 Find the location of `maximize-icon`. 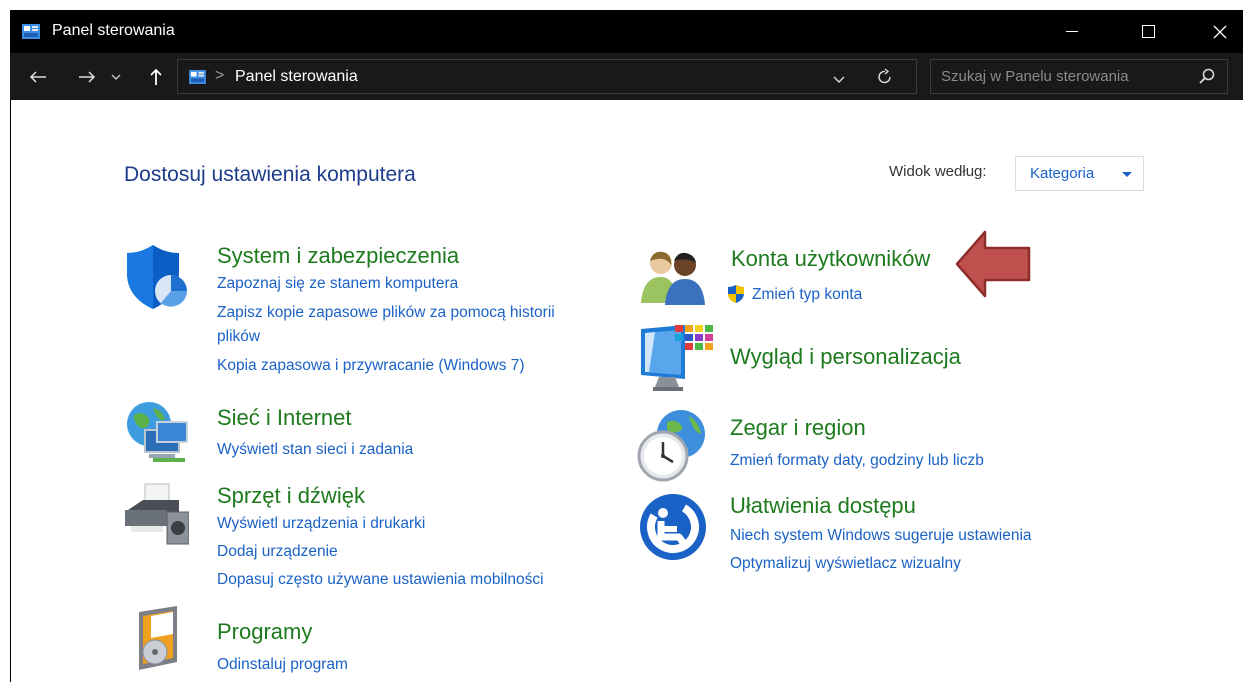

maximize-icon is located at coordinates (1148, 31).